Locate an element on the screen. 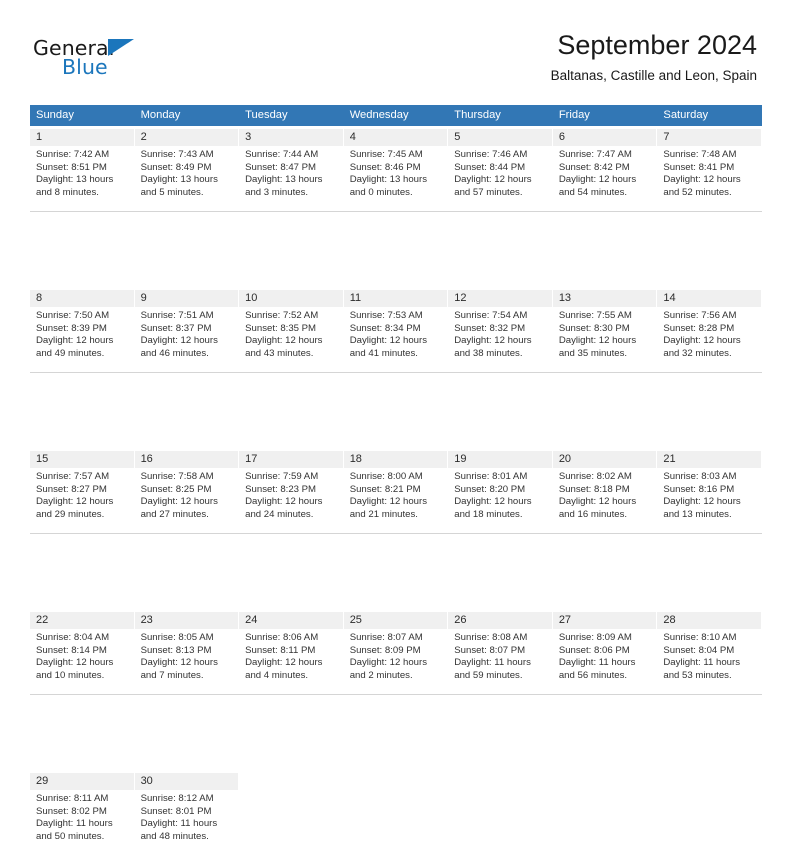 This screenshot has width=792, height=851. sunrise-text: Sunrise: 8:05 AM is located at coordinates (177, 637).